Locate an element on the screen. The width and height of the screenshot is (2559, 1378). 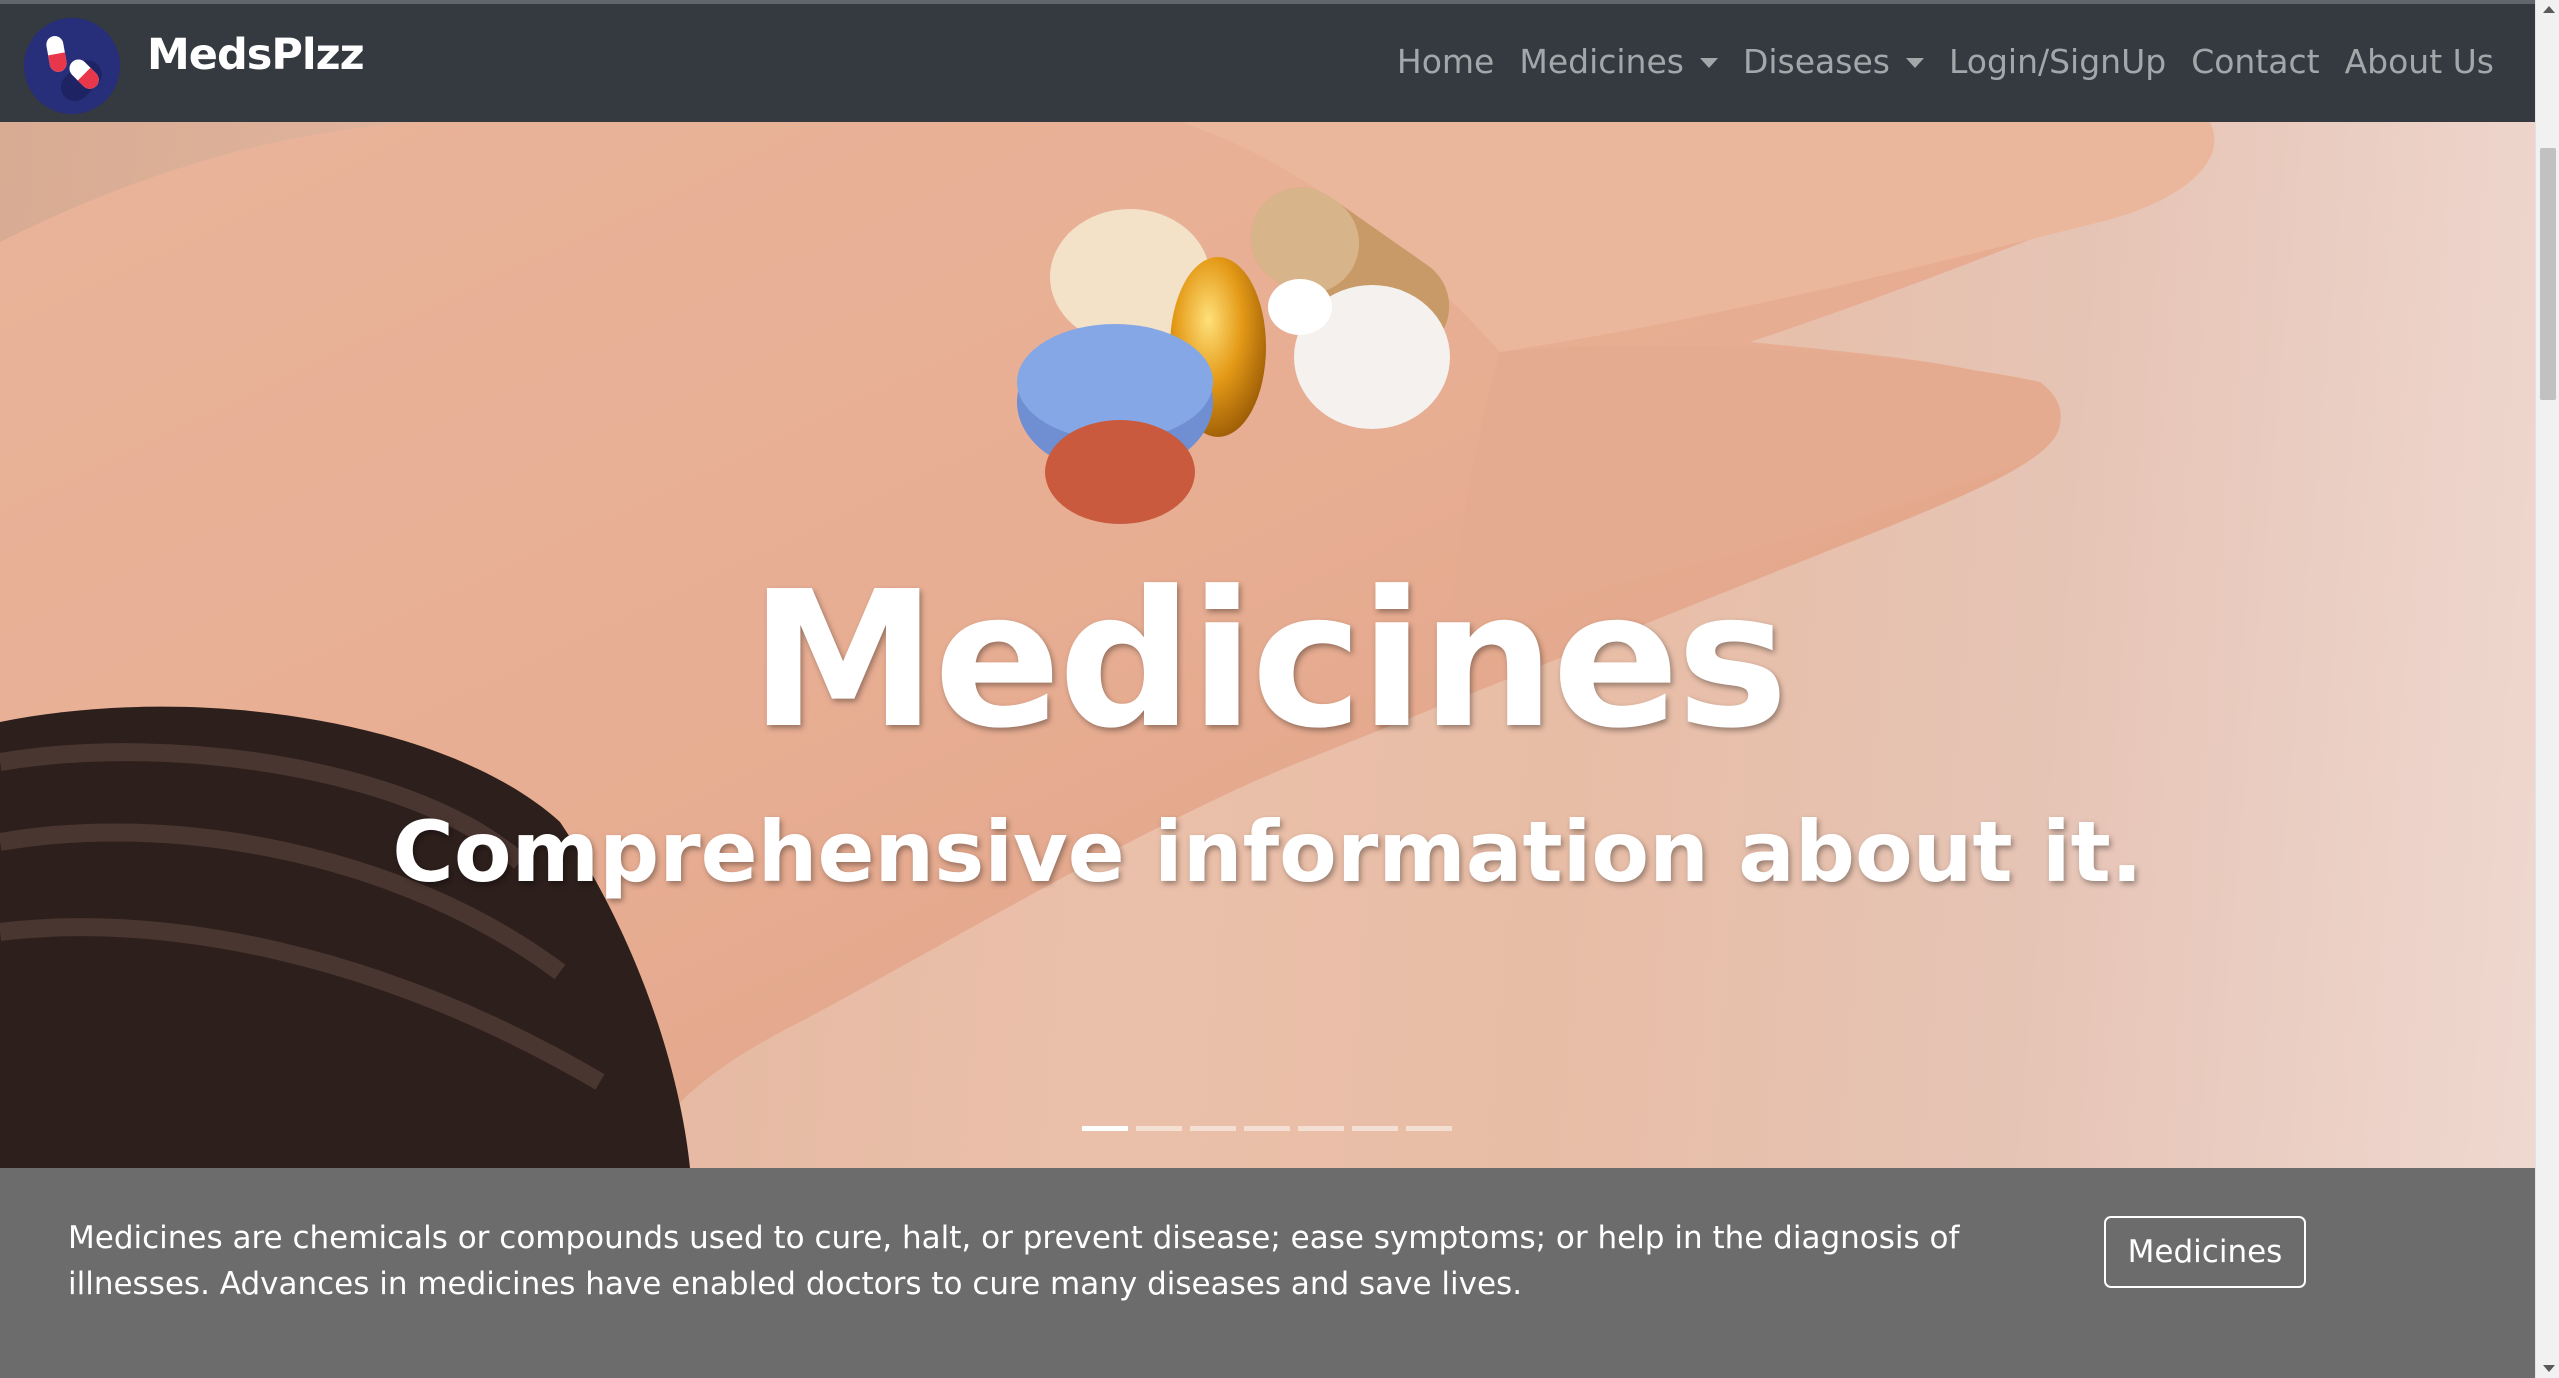
carousel-indicators is located at coordinates (1271, 1128).